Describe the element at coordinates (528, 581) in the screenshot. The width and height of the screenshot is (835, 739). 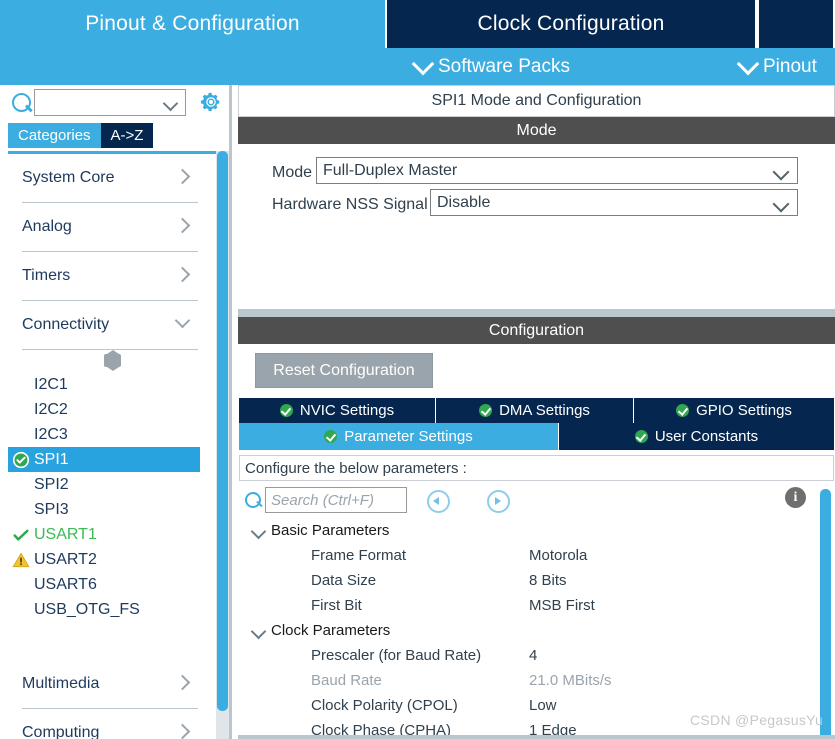
I see `parameter-row: Data Size 8 Bits` at that location.